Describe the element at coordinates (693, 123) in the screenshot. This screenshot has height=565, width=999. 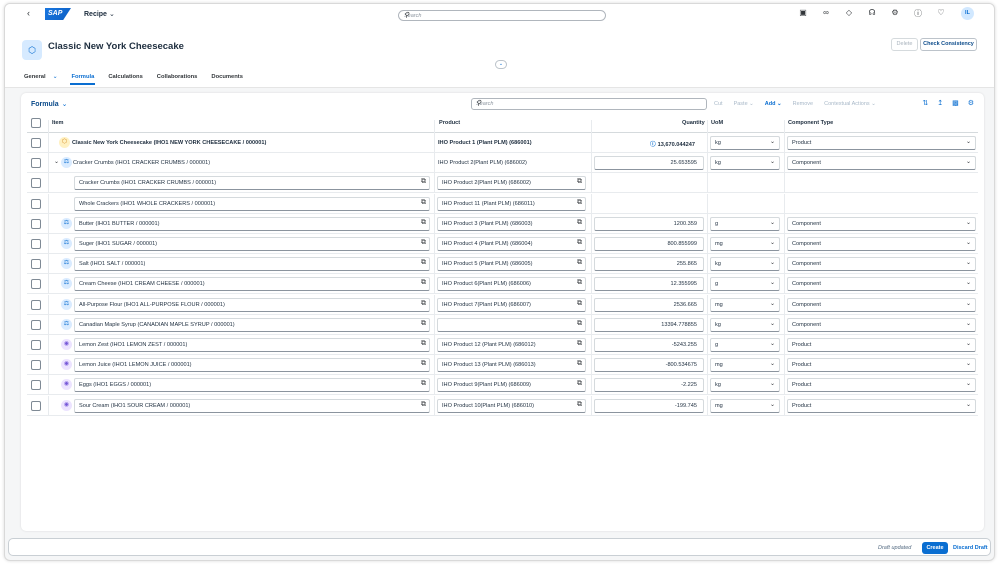
I see `column-quantity: Quantity` at that location.